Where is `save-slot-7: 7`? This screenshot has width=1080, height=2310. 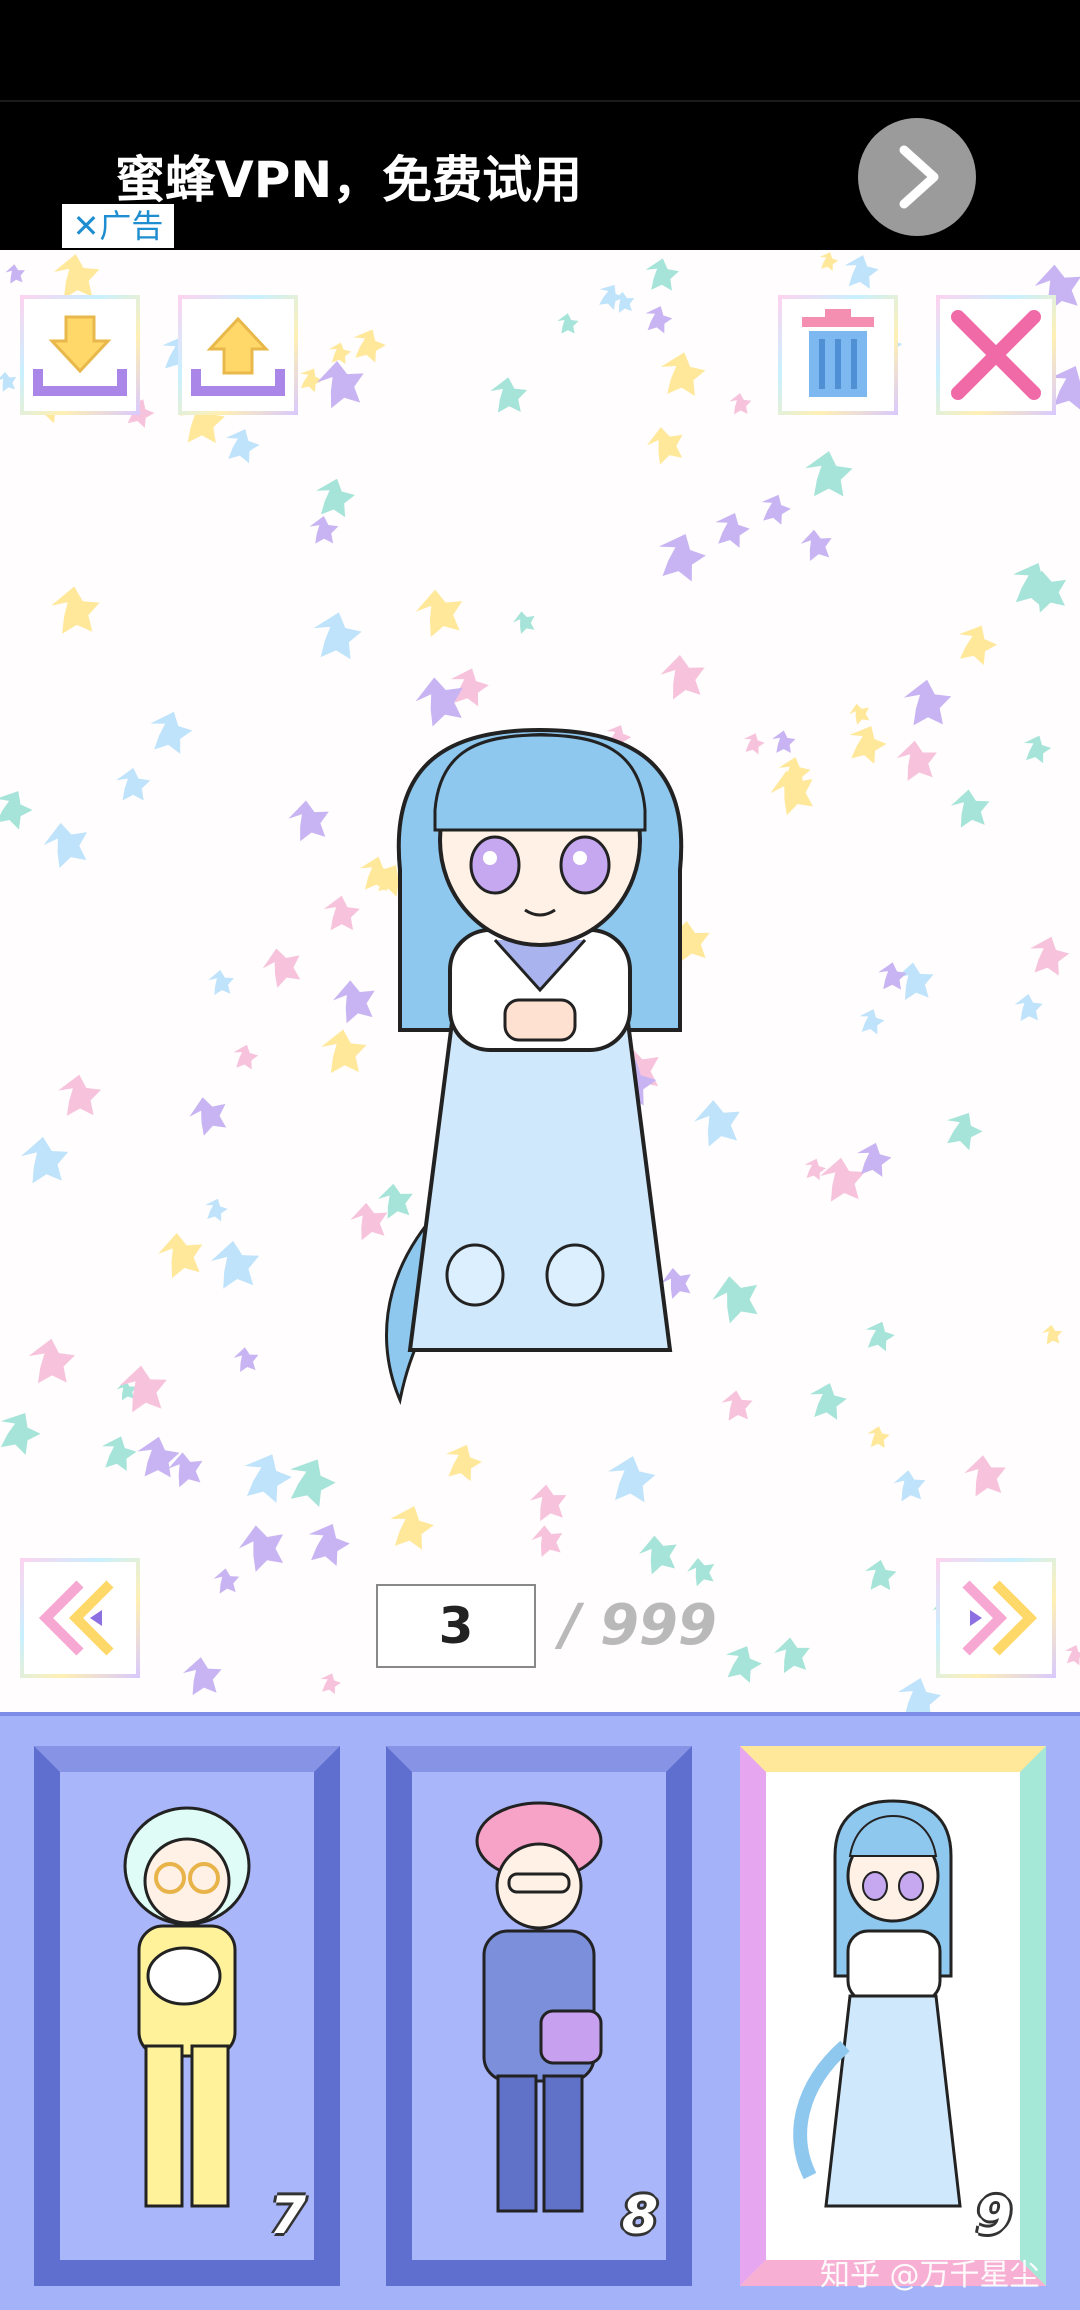
save-slot-7: 7 is located at coordinates (187, 2016).